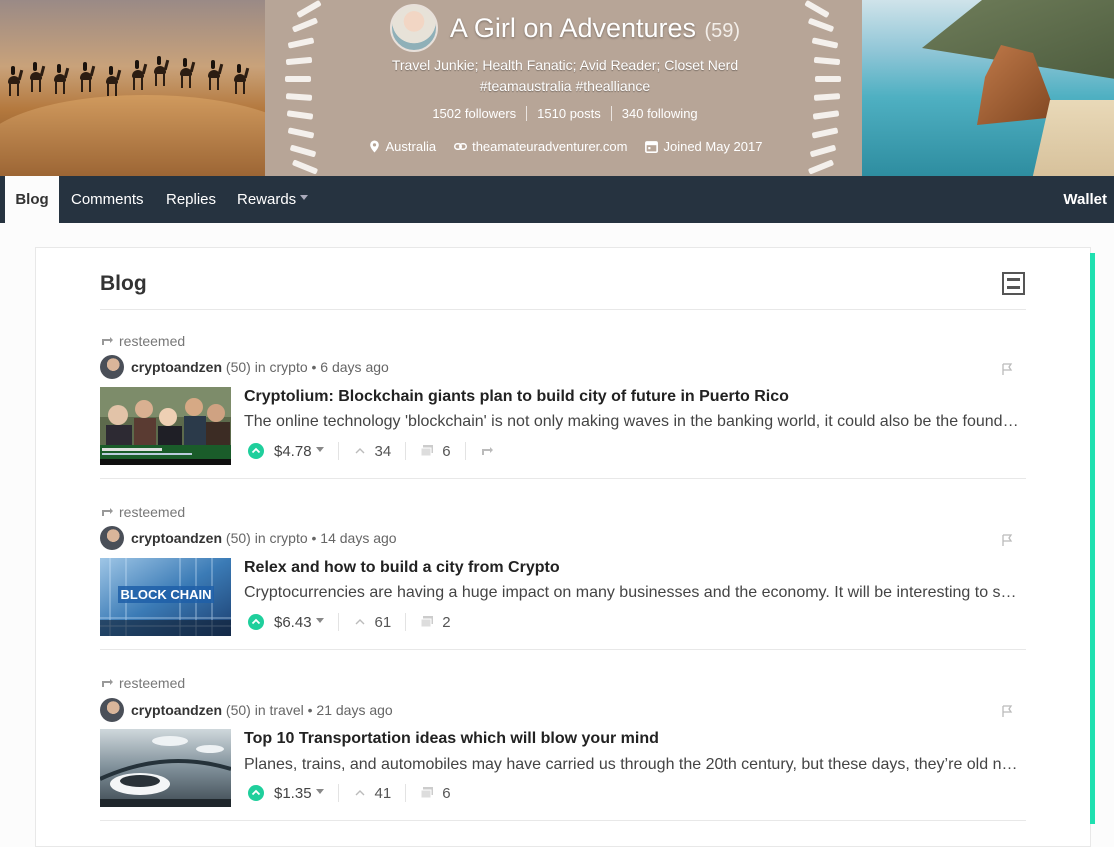  Describe the element at coordinates (191, 199) in the screenshot. I see `tab-replies: Replies` at that location.